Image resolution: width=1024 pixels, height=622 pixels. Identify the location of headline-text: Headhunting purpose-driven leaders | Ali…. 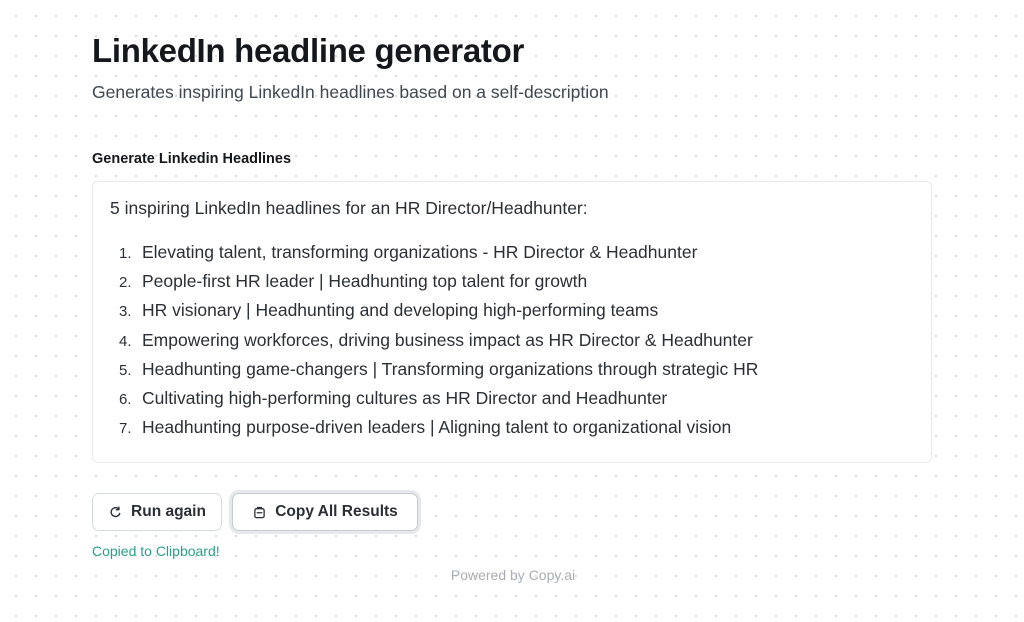
(437, 427).